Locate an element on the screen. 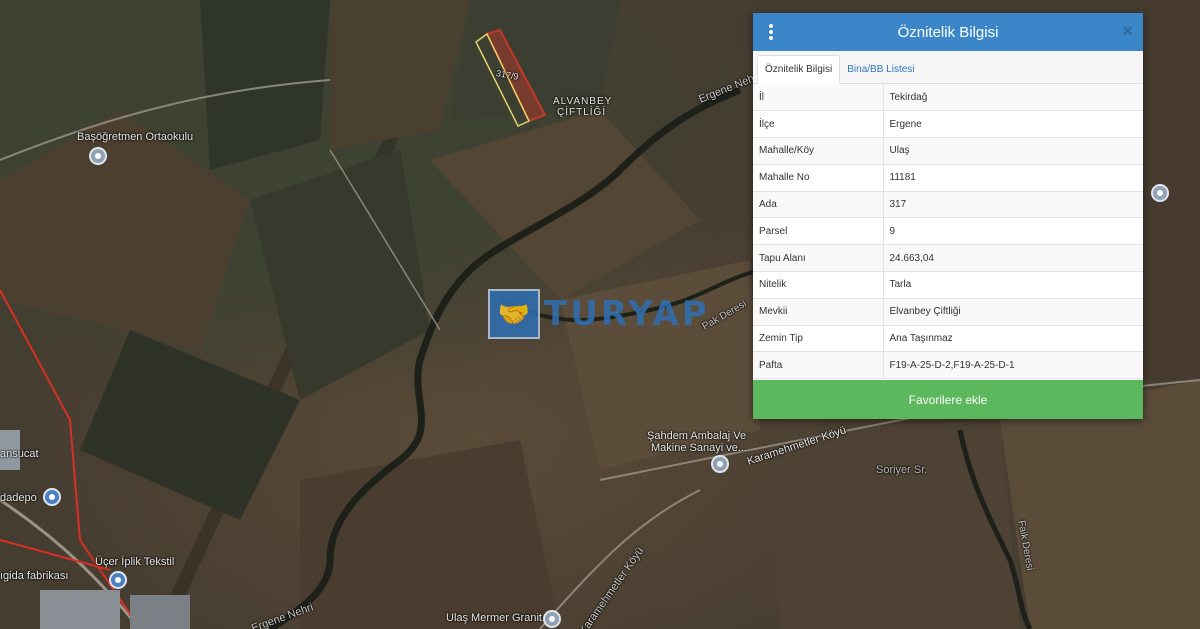 The width and height of the screenshot is (1200, 629). attribute-key: Mahalle No is located at coordinates (818, 178).